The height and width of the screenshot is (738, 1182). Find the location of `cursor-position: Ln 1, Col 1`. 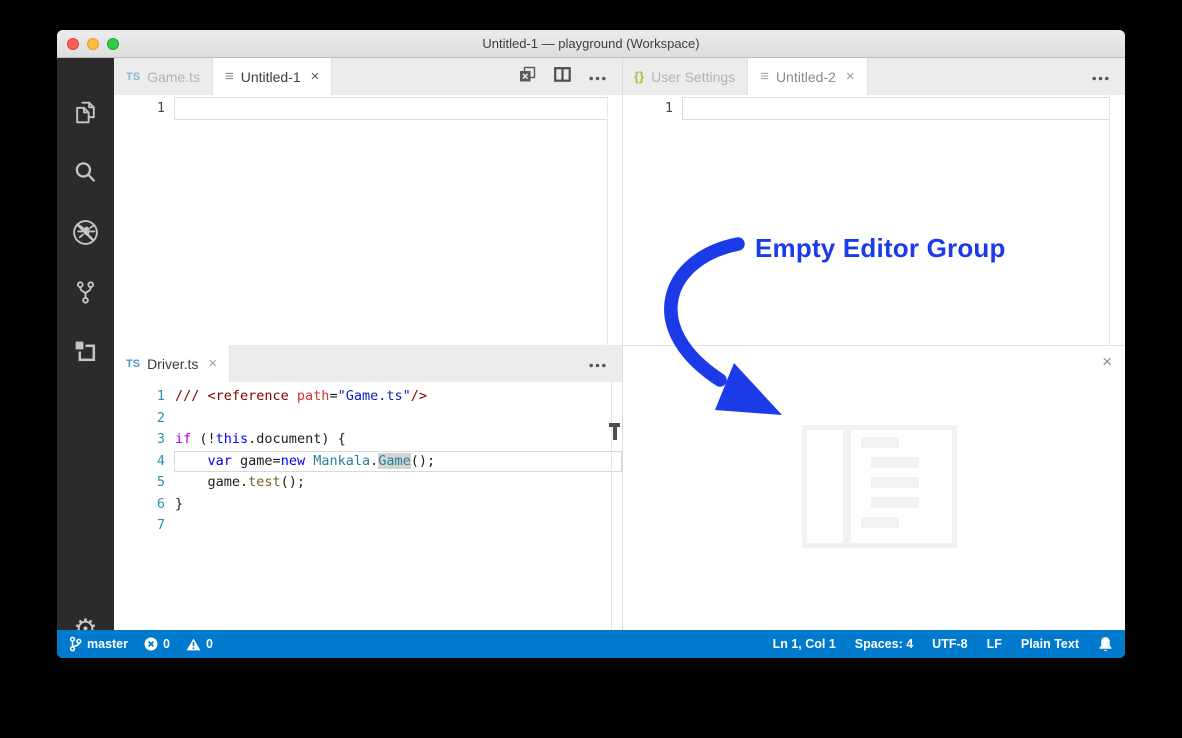

cursor-position: Ln 1, Col 1 is located at coordinates (804, 644).